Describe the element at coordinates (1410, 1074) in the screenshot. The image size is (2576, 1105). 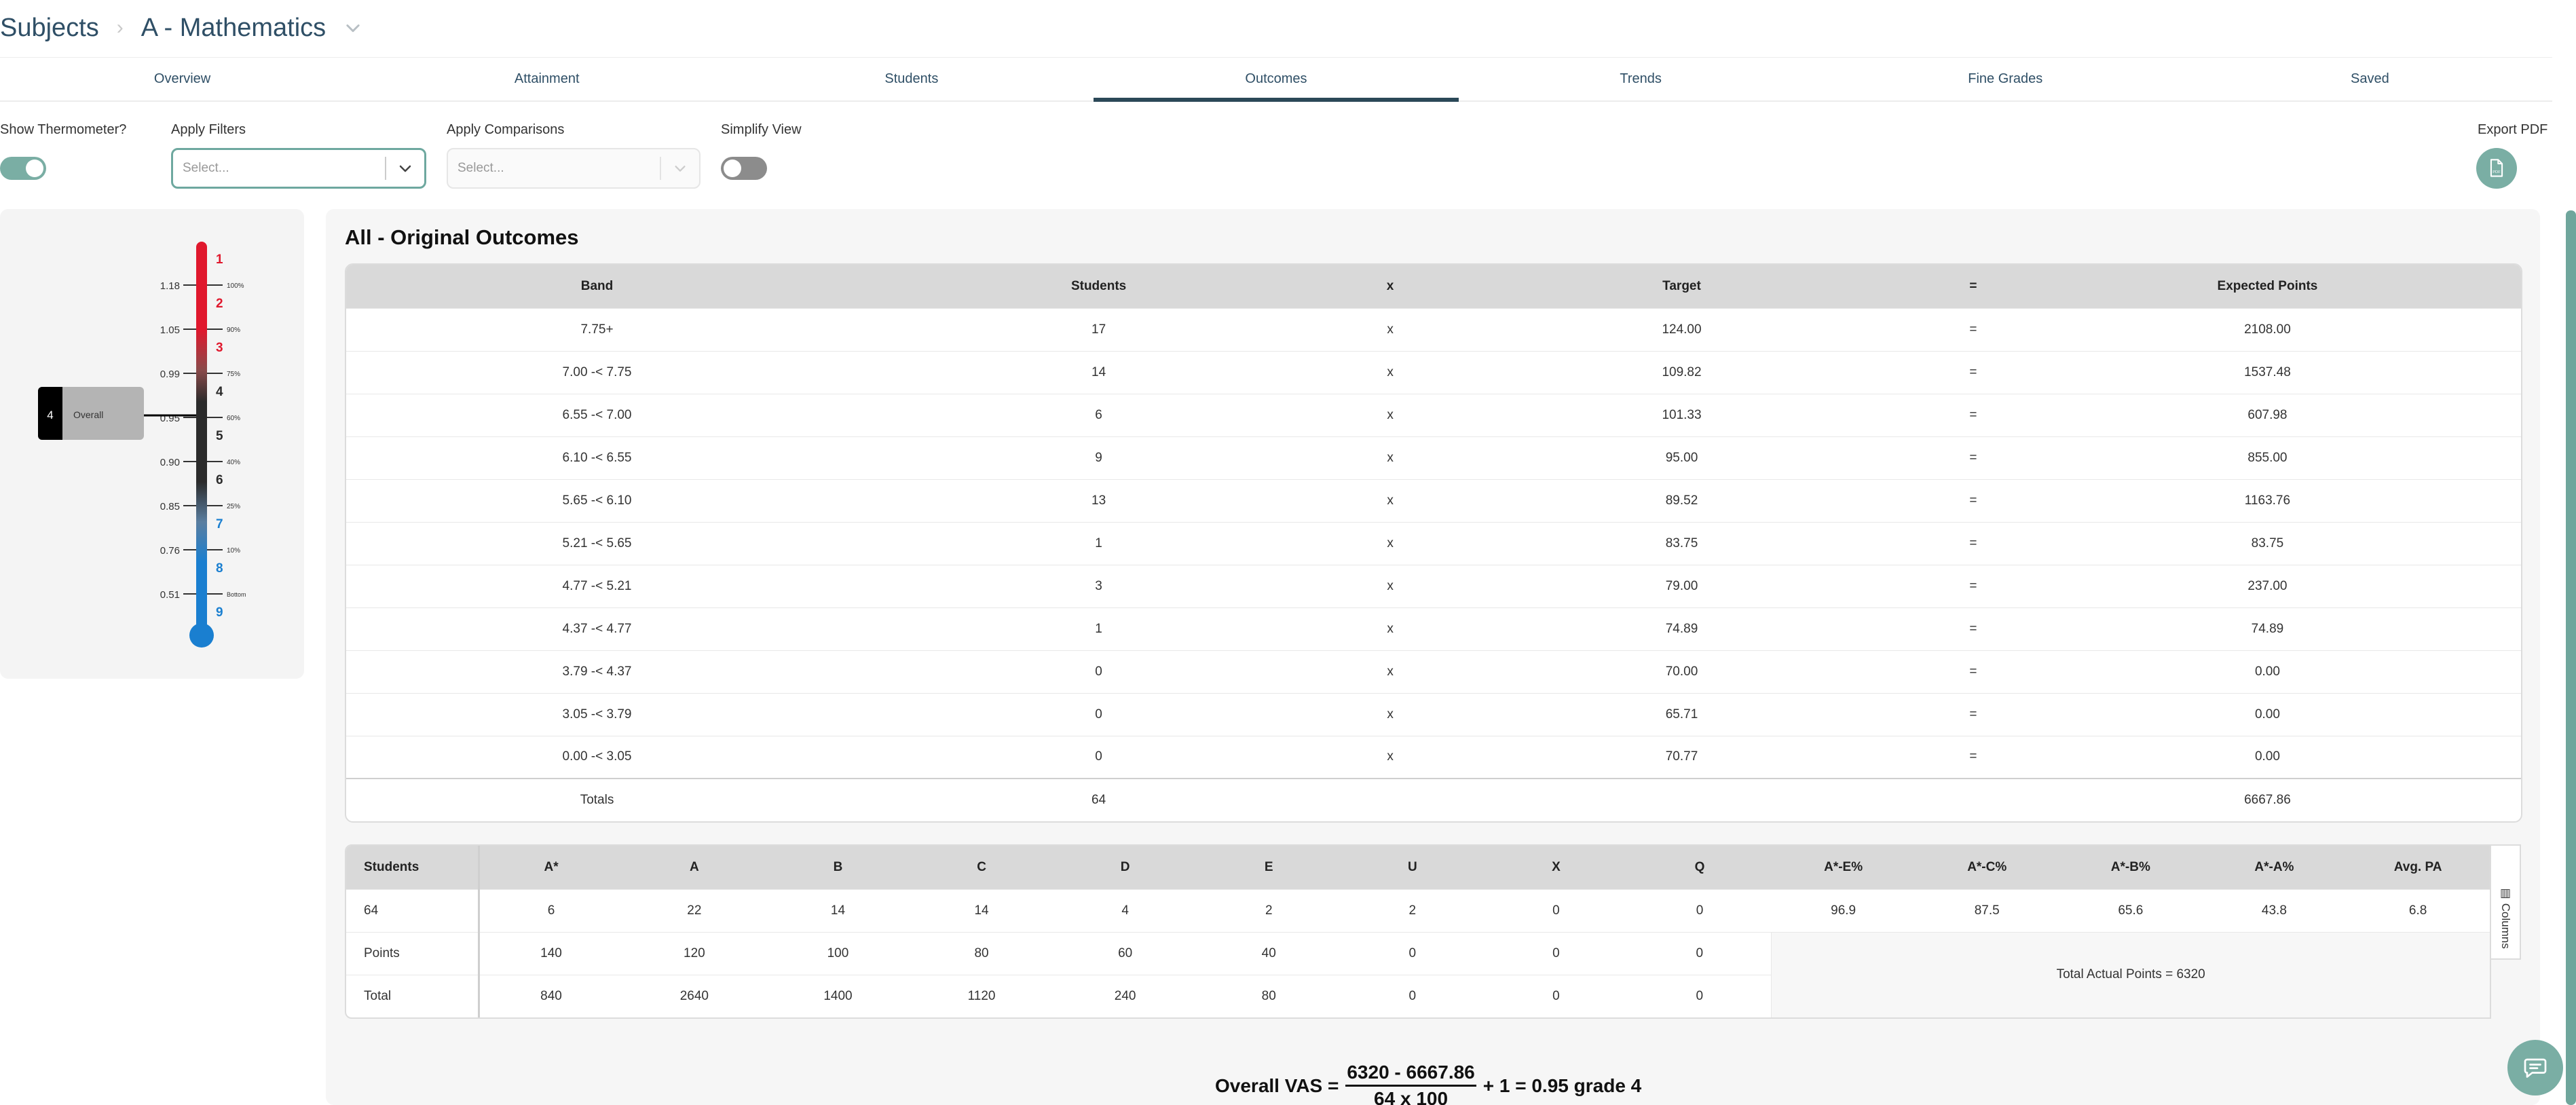
I see `formula-numerator: 6320 - 6667.86` at that location.